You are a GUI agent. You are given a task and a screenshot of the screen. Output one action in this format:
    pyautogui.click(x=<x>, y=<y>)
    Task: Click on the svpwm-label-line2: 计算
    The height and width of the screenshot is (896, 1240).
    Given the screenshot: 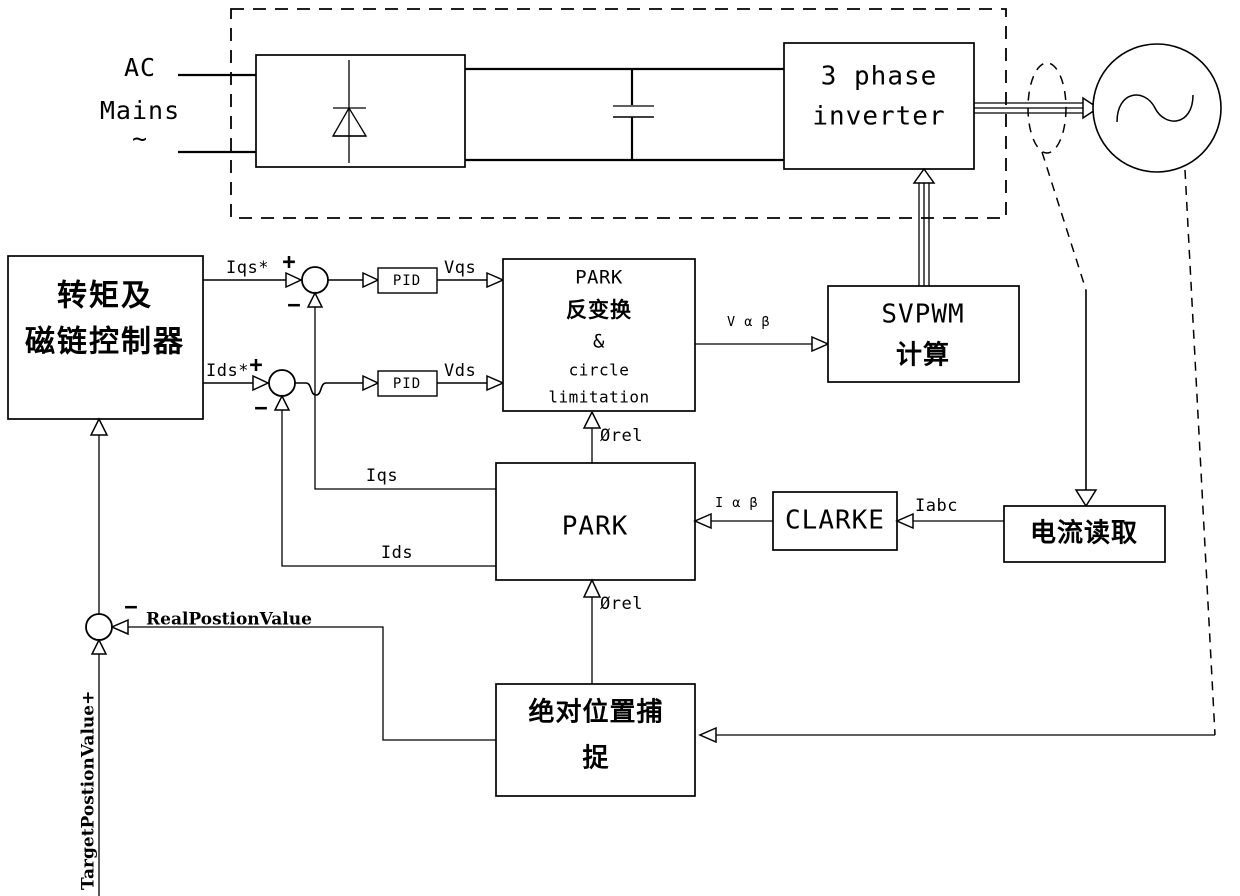 What is the action you would take?
    pyautogui.click(x=923, y=355)
    